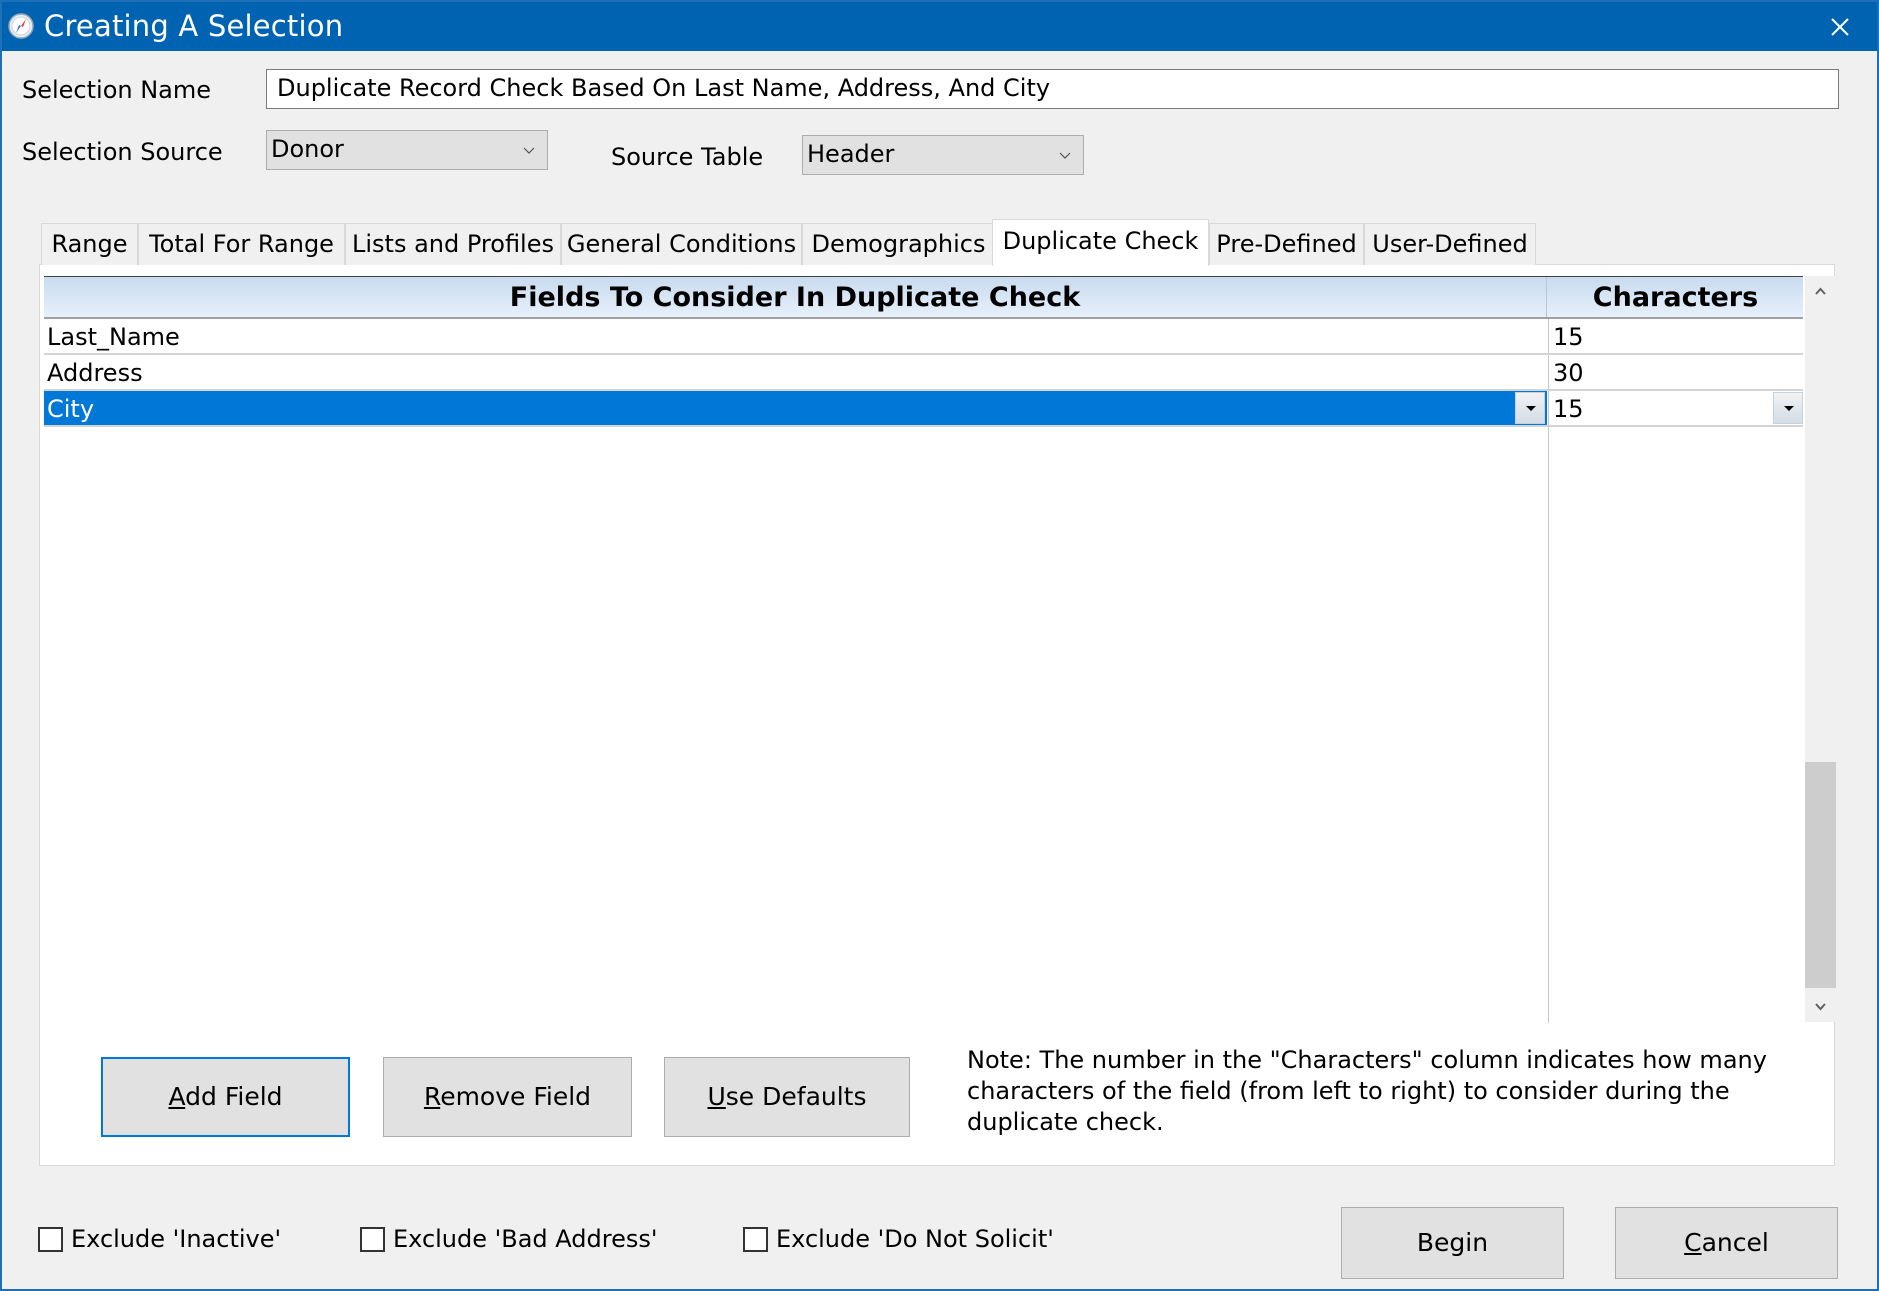  Describe the element at coordinates (943, 155) in the screenshot. I see `source-table-dropdown: Header` at that location.